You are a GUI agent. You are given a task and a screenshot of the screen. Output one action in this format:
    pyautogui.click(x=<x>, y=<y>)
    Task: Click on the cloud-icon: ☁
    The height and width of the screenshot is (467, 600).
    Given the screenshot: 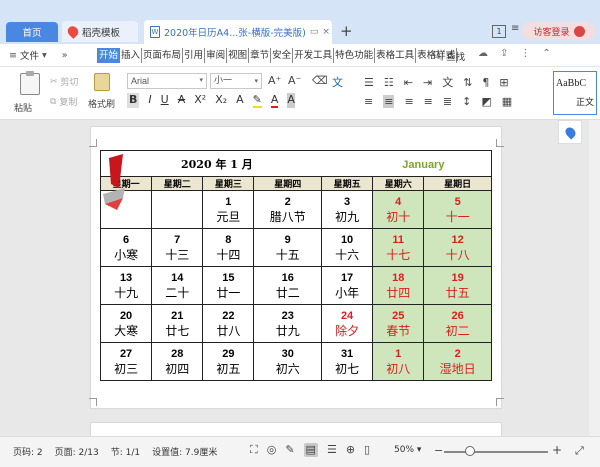 What is the action you would take?
    pyautogui.click(x=483, y=53)
    